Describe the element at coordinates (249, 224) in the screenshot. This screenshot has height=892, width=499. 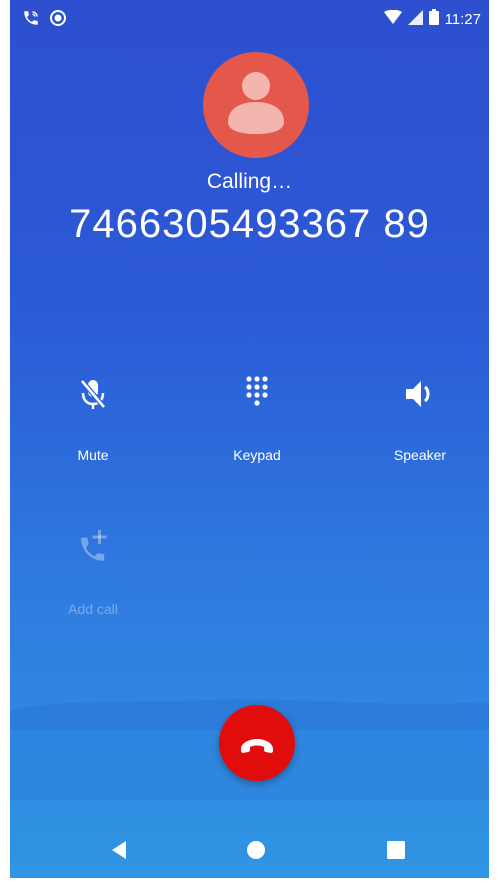
I see `phone-number: 7466305493367 89` at that location.